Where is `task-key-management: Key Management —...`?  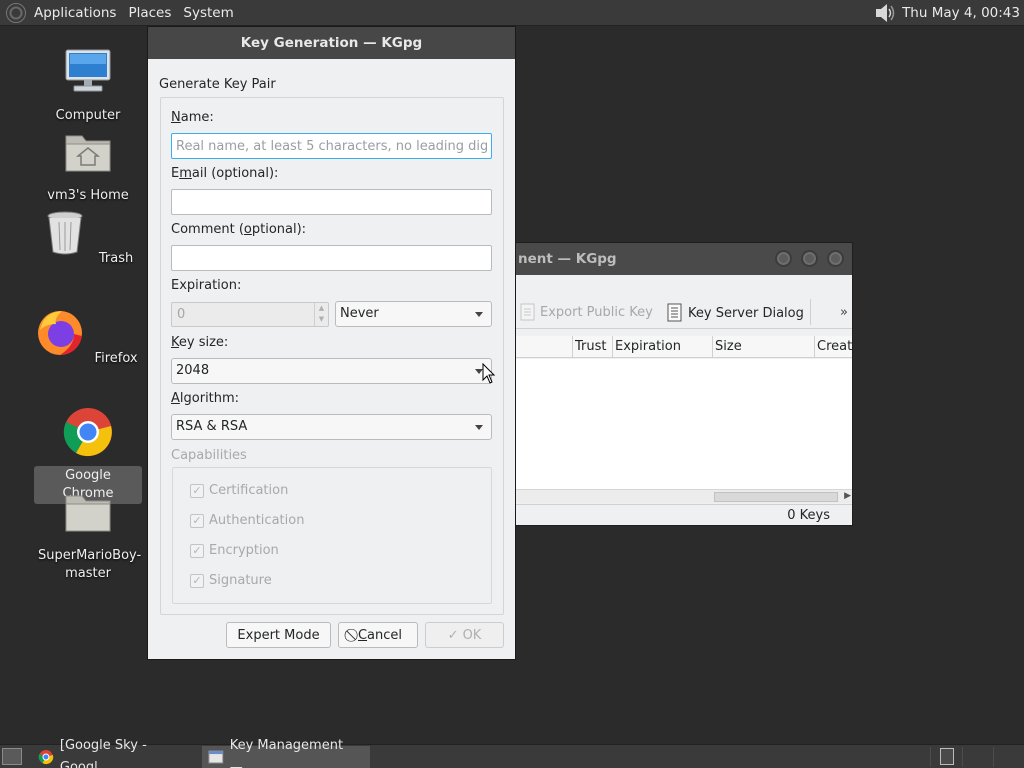 task-key-management: Key Management —... is located at coordinates (286, 753).